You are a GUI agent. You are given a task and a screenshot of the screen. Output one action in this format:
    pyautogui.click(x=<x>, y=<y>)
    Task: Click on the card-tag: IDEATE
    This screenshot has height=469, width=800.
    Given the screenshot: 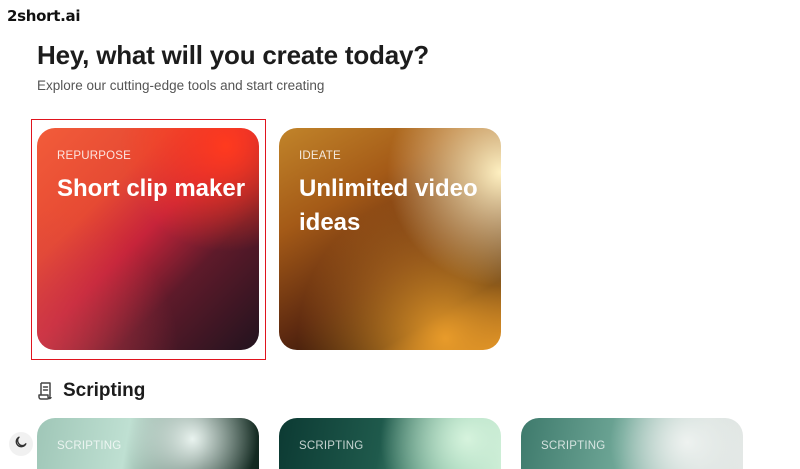 What is the action you would take?
    pyautogui.click(x=320, y=156)
    